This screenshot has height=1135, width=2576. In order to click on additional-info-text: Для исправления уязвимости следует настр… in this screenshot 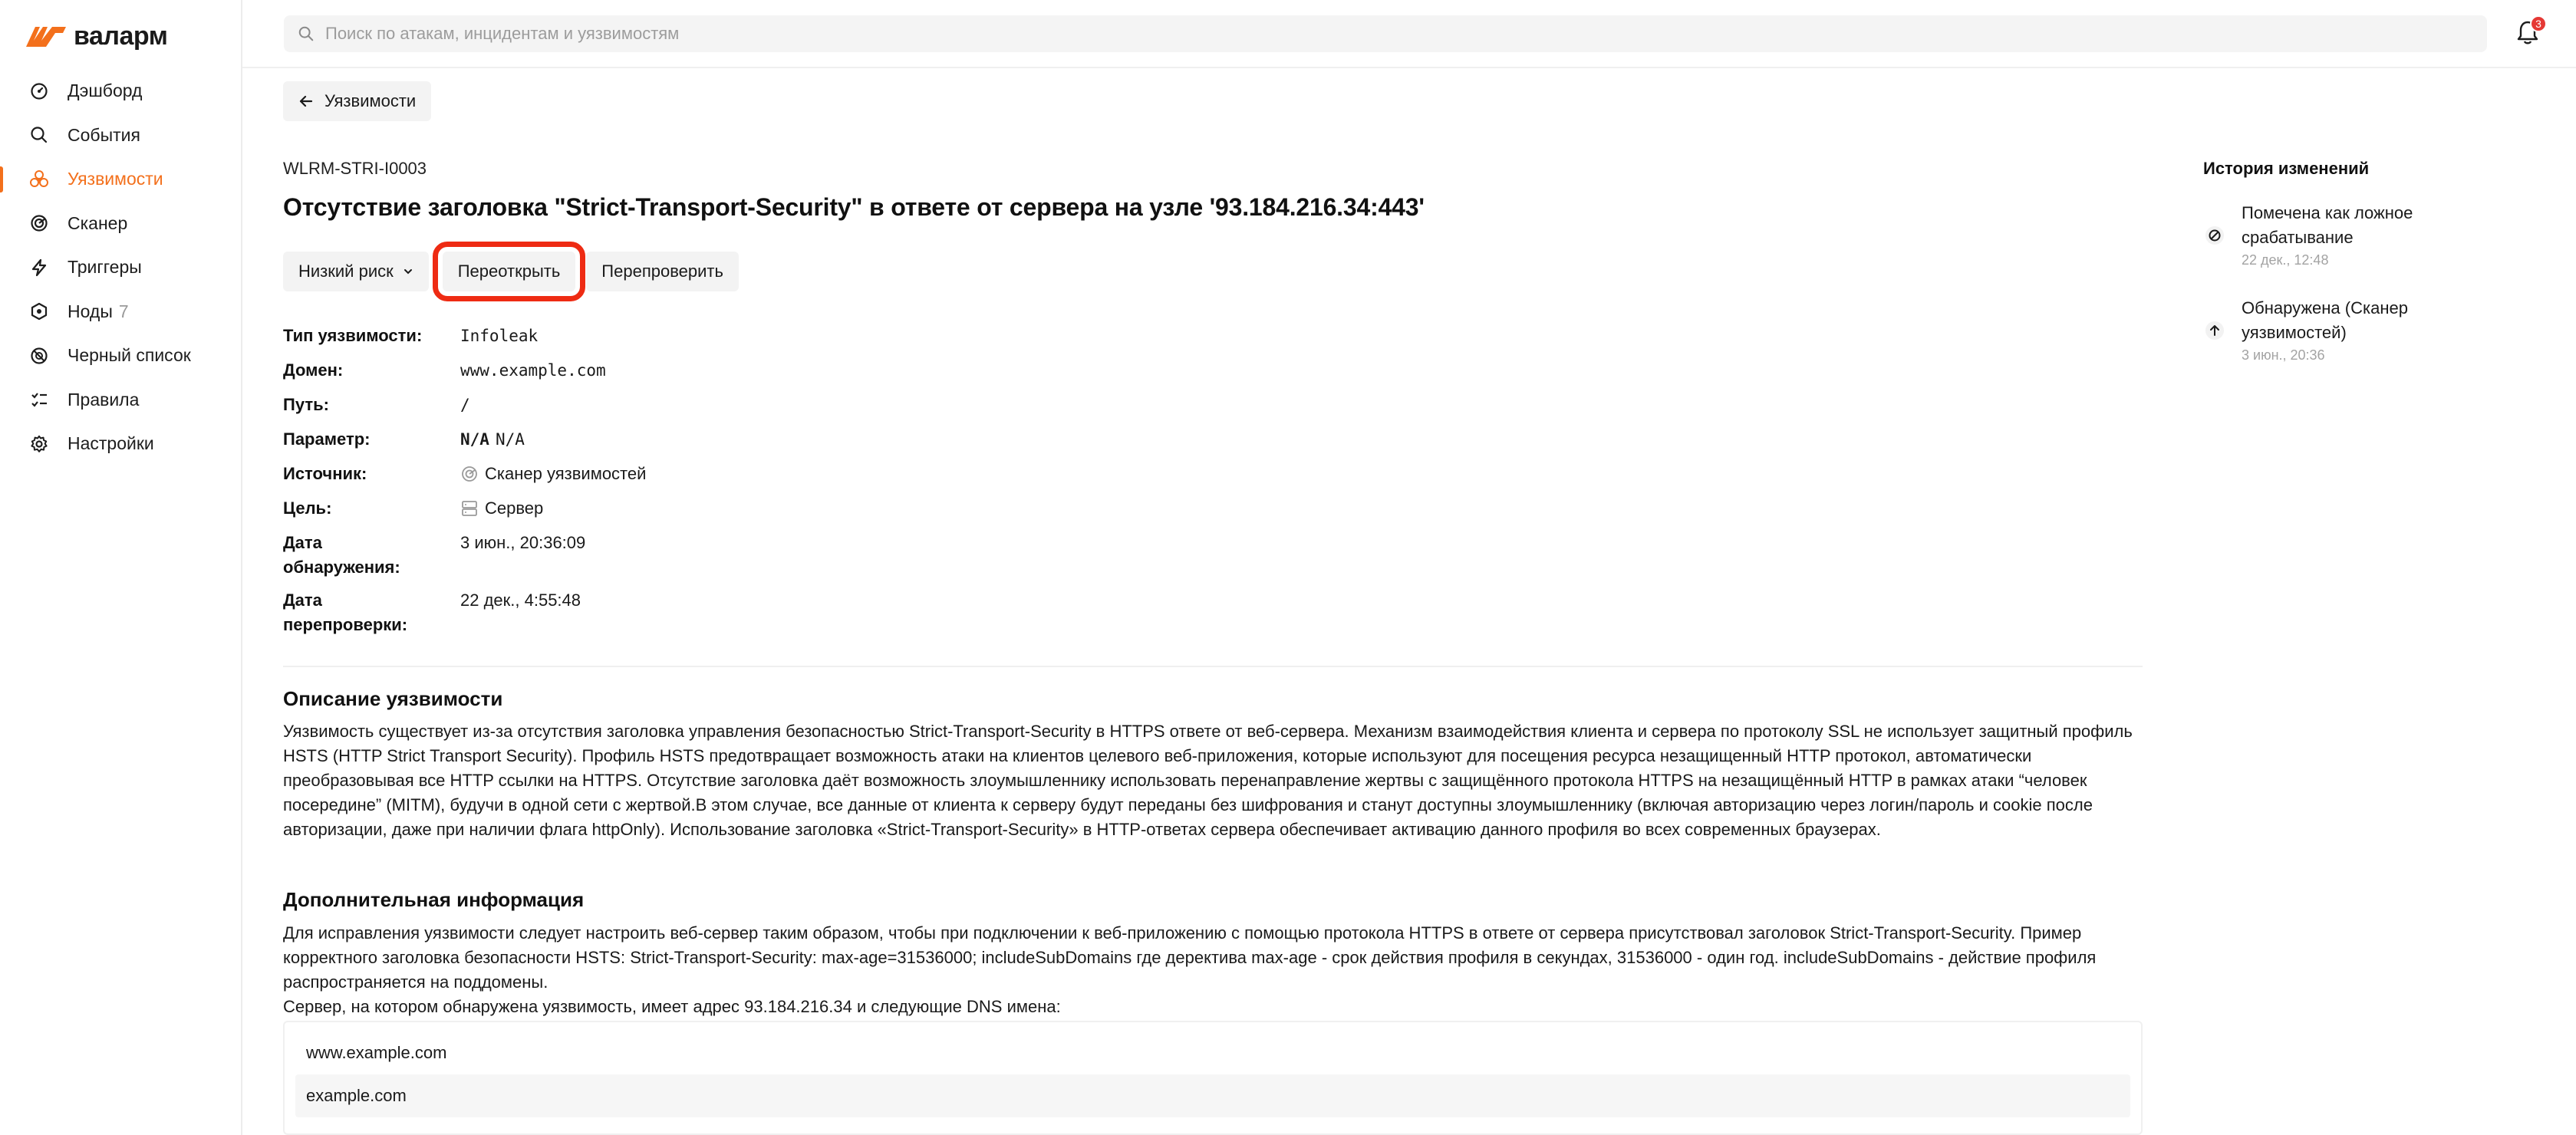, I will do `click(1190, 957)`.